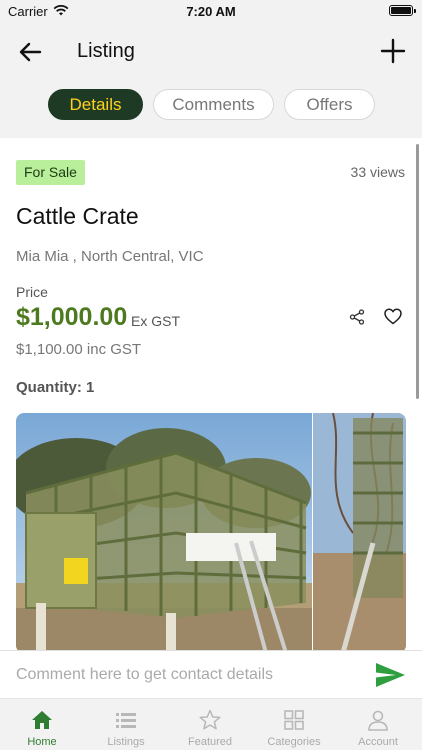 The image size is (422, 750). What do you see at coordinates (213, 104) in the screenshot?
I see `tab-comments: Comments` at bounding box center [213, 104].